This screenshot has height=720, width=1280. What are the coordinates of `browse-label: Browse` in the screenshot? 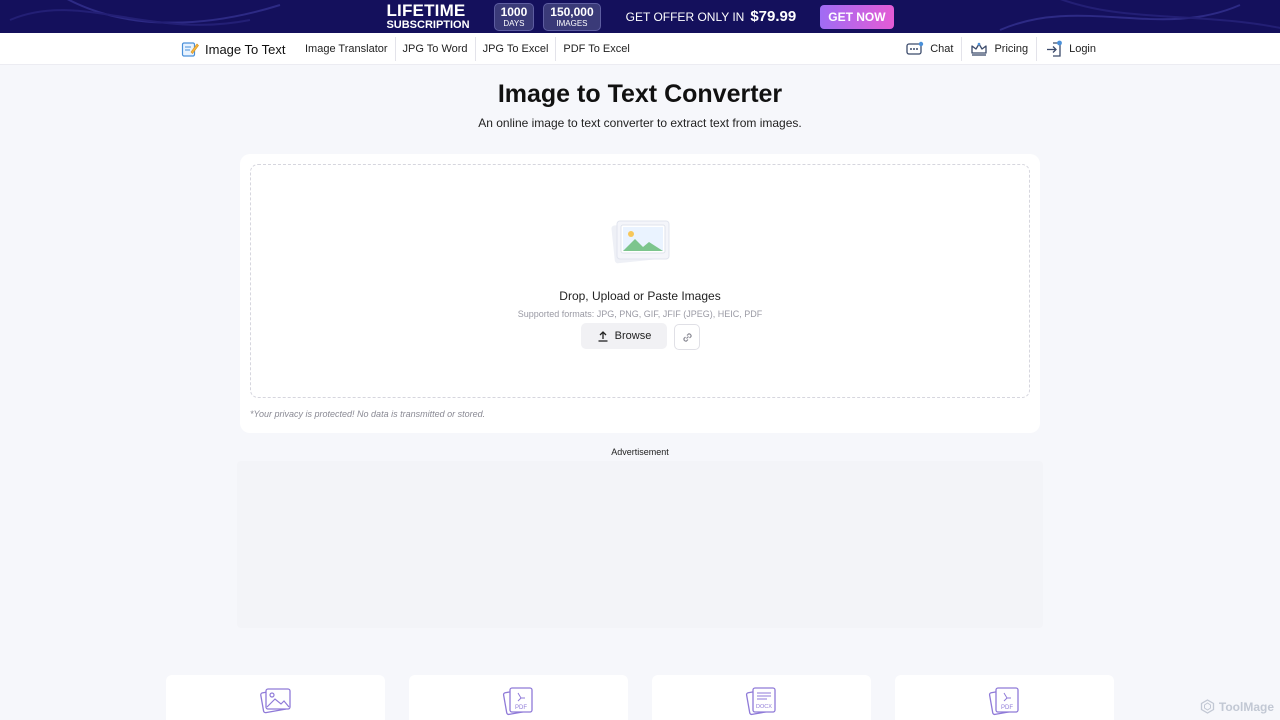 It's located at (633, 336).